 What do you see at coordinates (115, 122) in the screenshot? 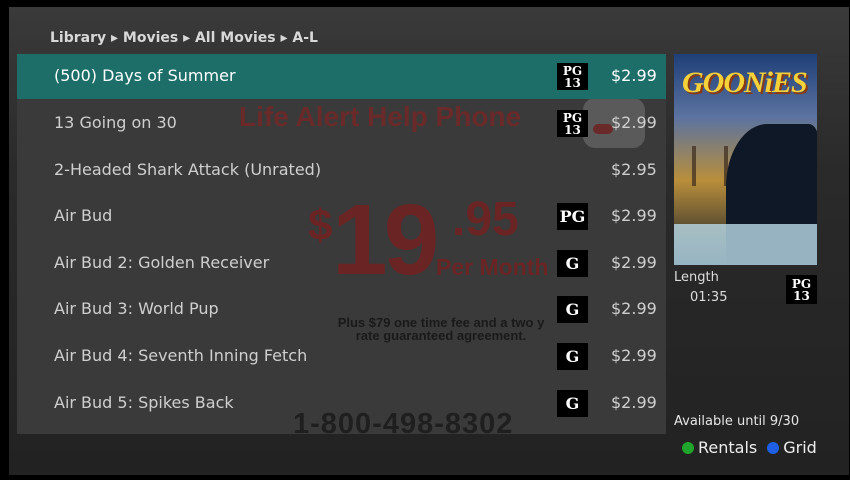
I see `movie-title: 13 Going on 30` at bounding box center [115, 122].